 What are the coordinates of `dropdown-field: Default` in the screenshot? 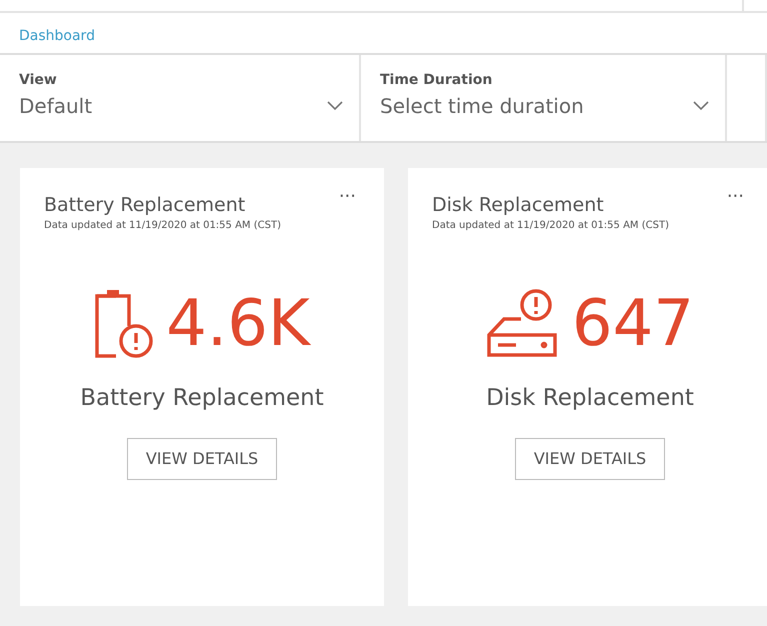 It's located at (159, 106).